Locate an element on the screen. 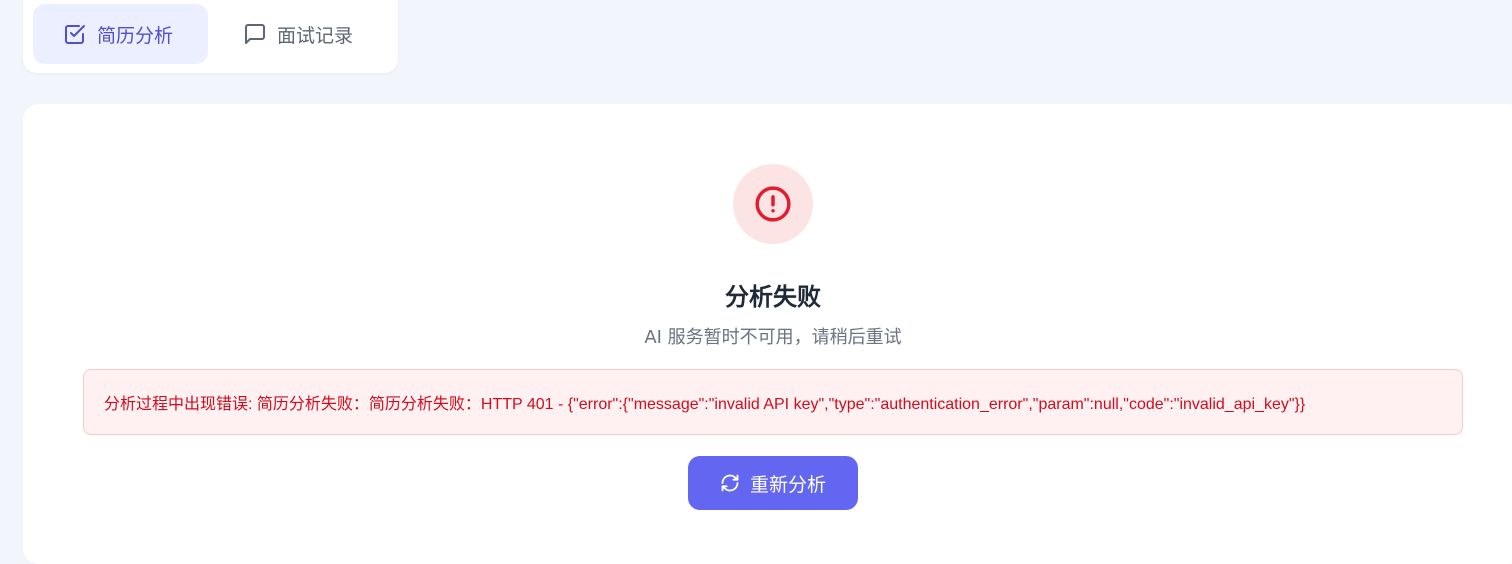 The width and height of the screenshot is (1512, 564). tab-interview-records: 面试记录 is located at coordinates (308, 34).